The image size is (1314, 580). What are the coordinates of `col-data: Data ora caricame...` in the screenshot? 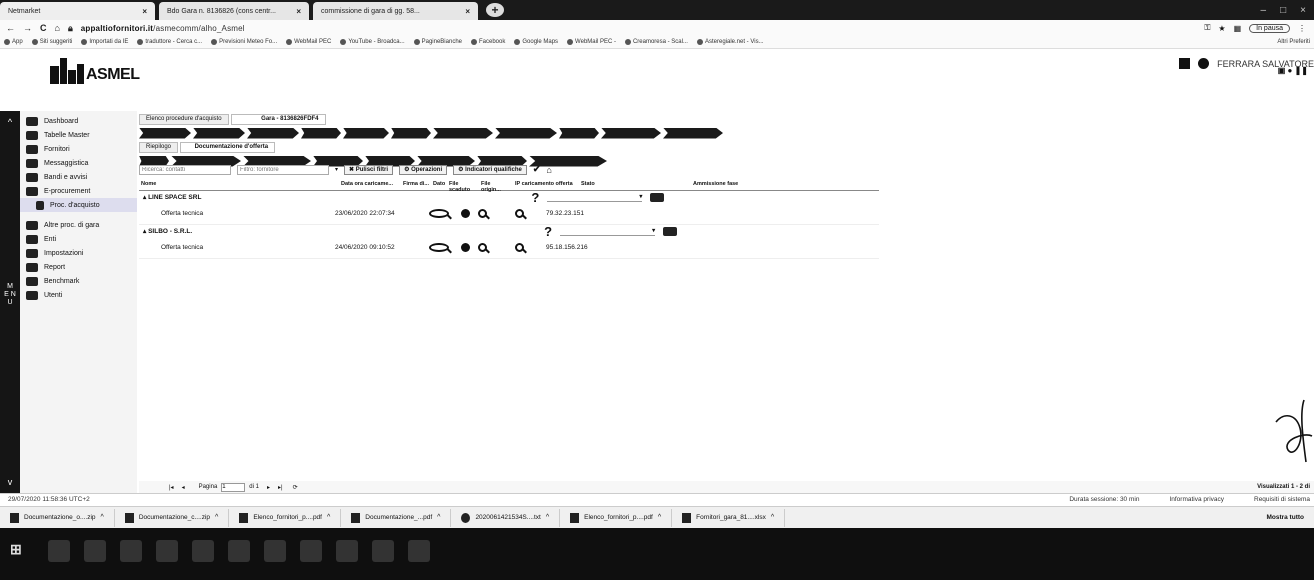 It's located at (370, 185).